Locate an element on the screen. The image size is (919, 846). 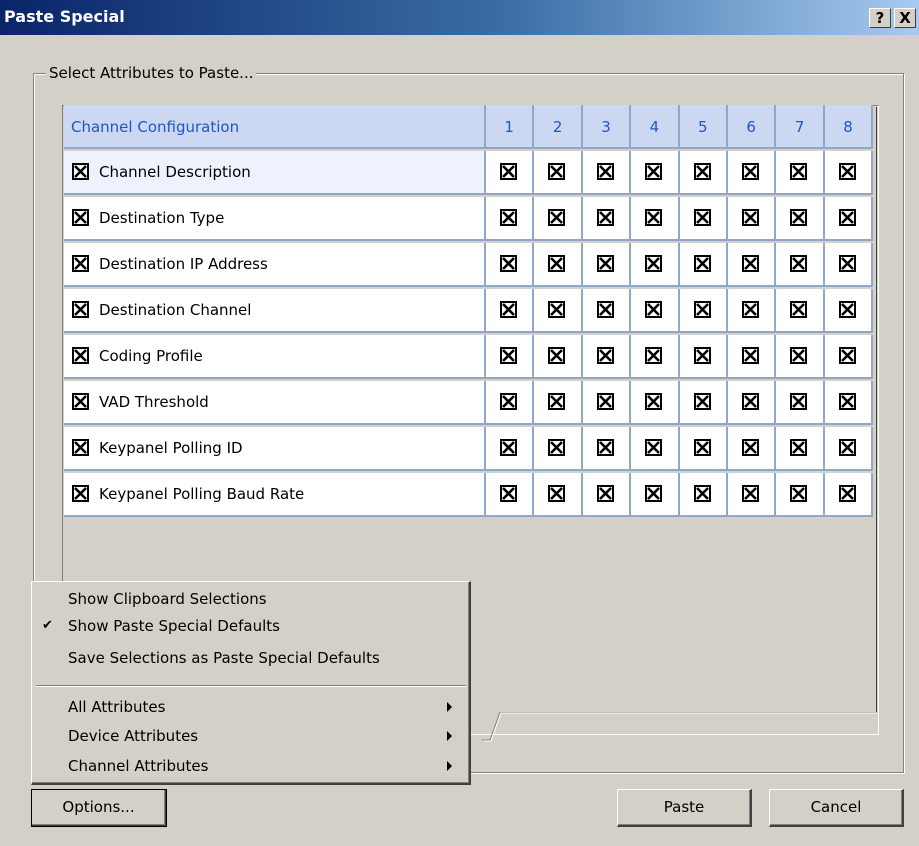
grid-column-header: 2 is located at coordinates (558, 127).